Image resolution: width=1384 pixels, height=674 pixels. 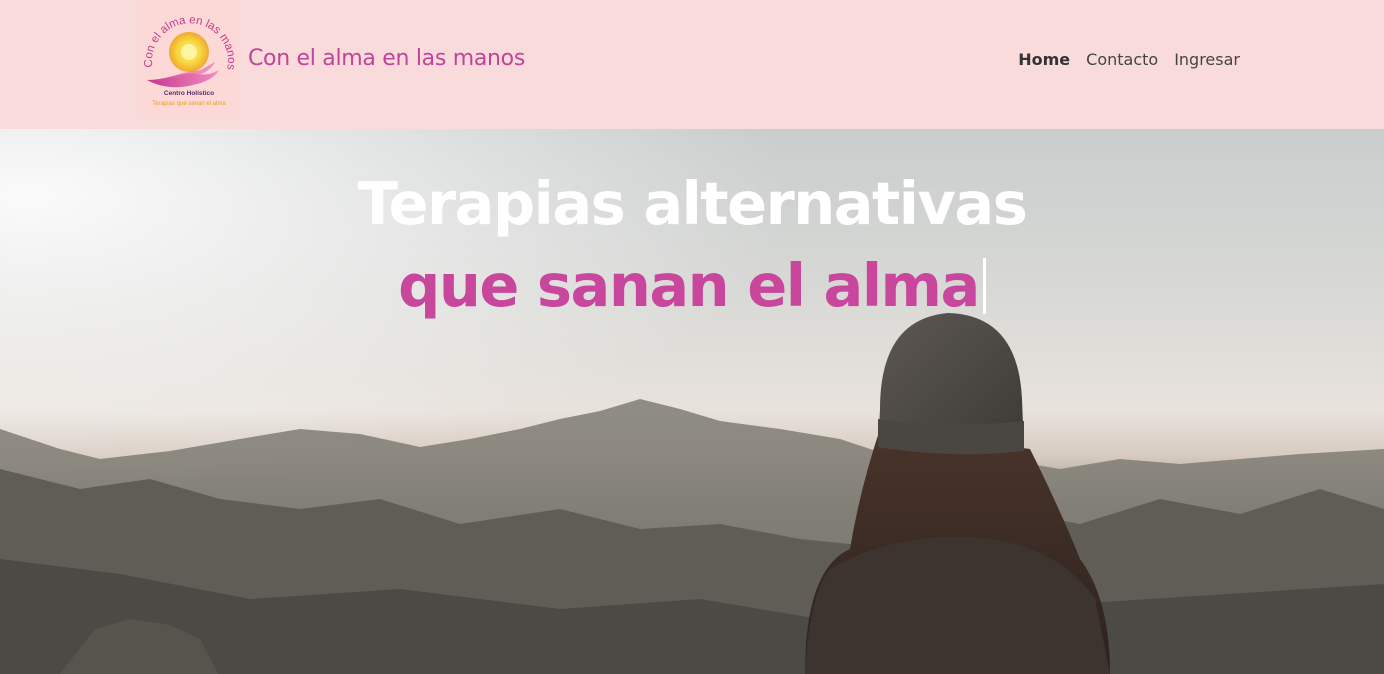 I want to click on hero-title: Terapias alternativas que sanan el alma, so click(x=692, y=245).